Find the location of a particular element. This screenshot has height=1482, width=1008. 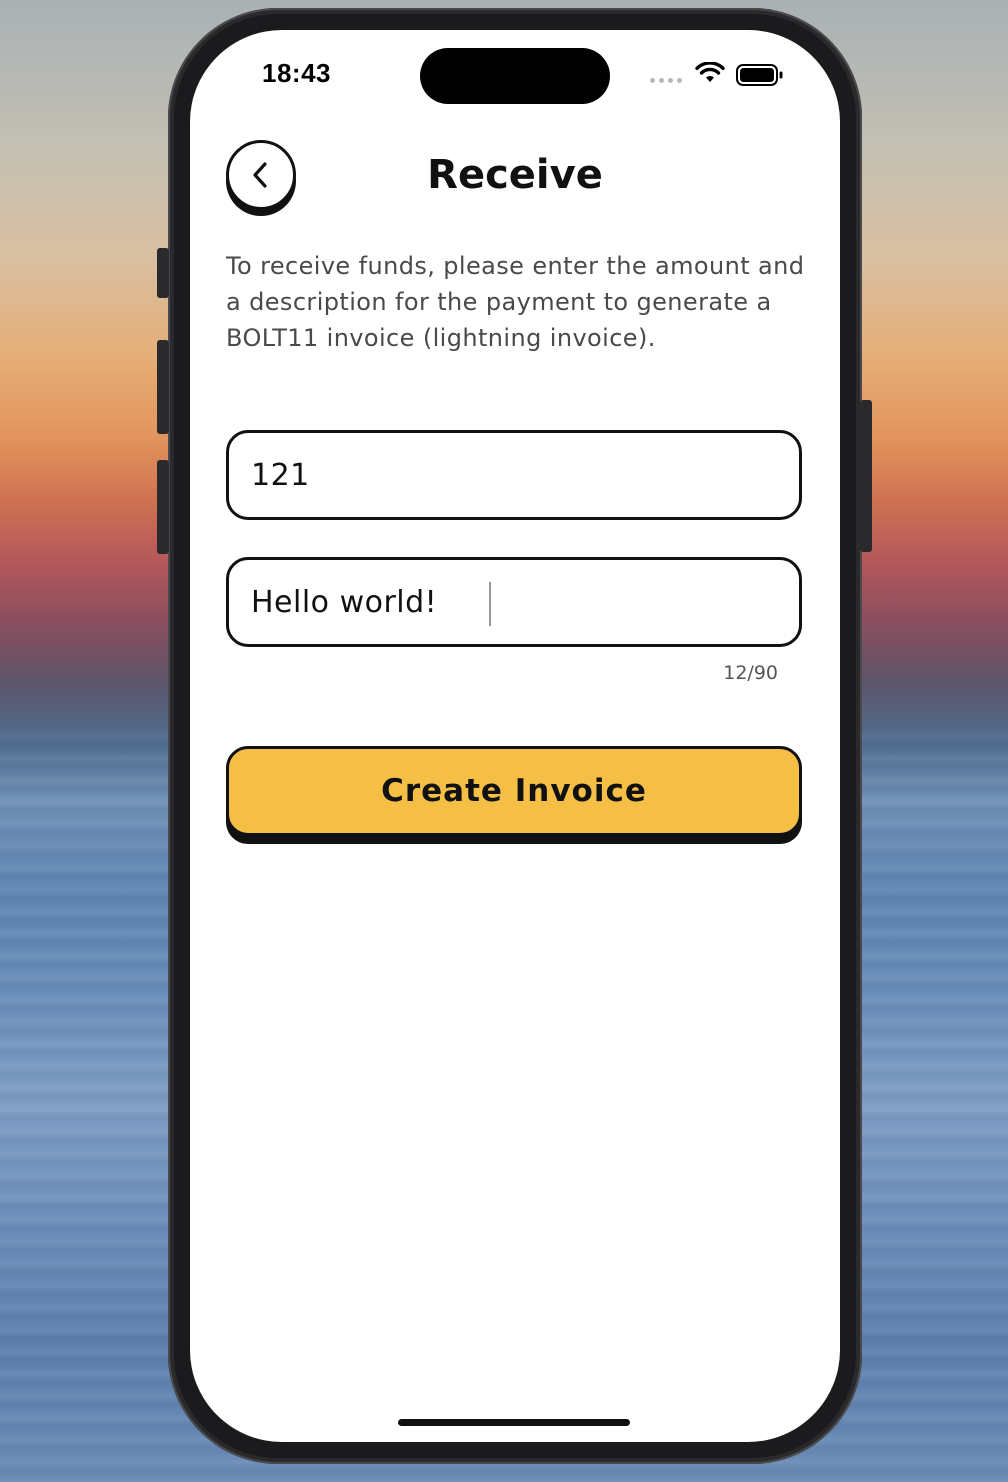

create-invoice-button: Create Invoice is located at coordinates (514, 791).